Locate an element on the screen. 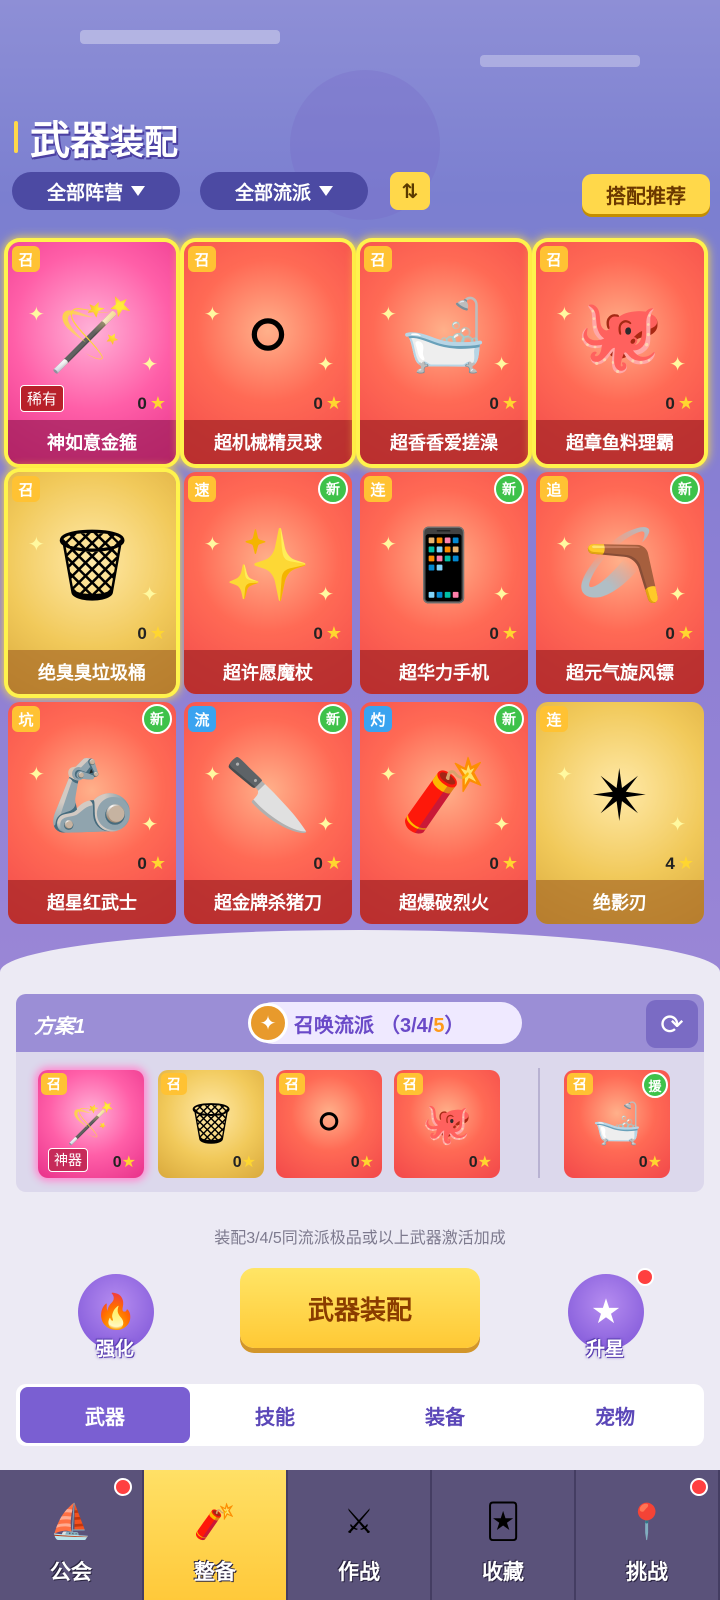 This screenshot has width=720, height=1600. weapon-name: 超香香爱搓澡 is located at coordinates (444, 442).